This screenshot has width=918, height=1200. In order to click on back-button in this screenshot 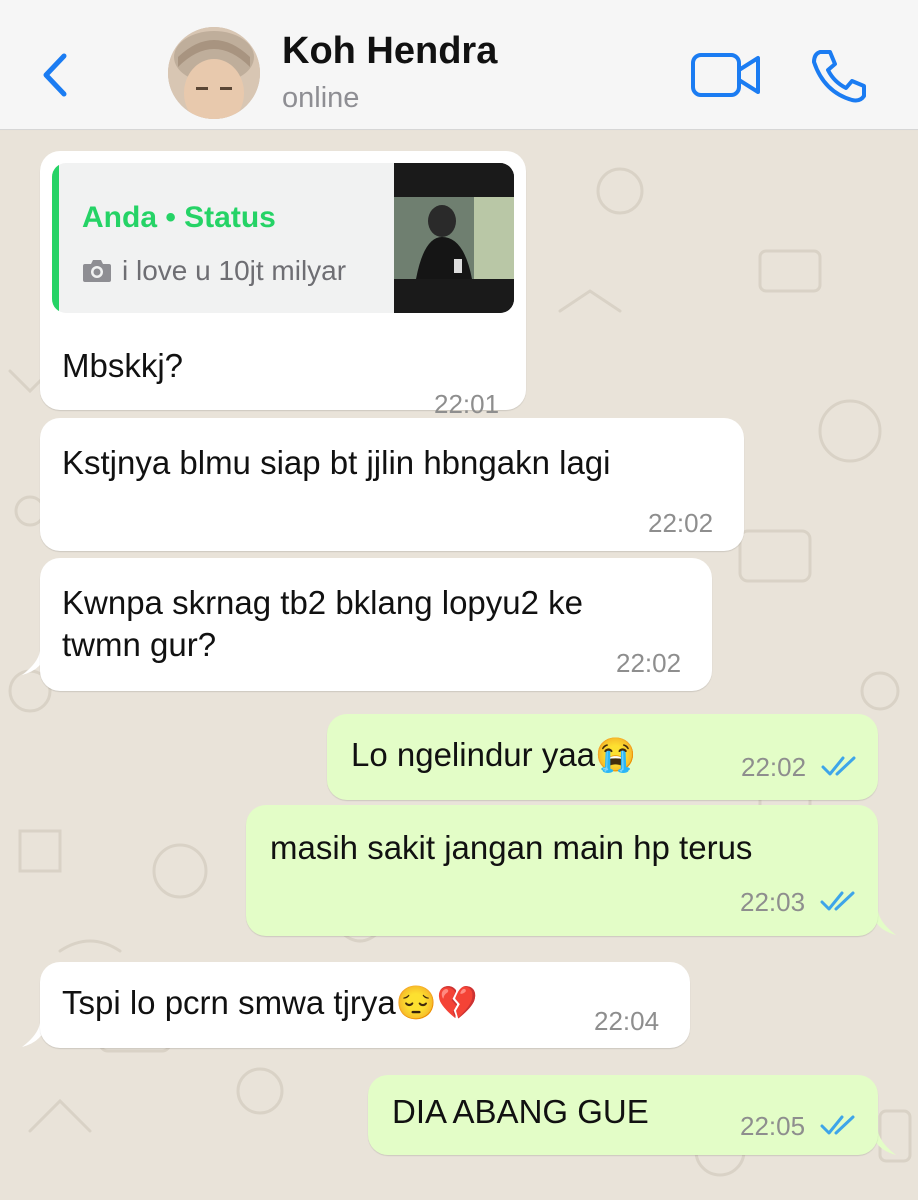, I will do `click(56, 75)`.